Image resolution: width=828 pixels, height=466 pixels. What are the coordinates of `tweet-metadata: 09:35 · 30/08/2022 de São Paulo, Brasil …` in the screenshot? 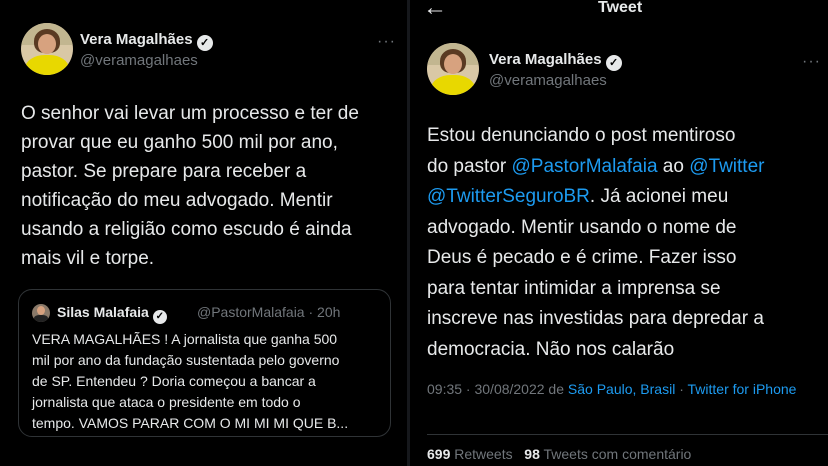 It's located at (627, 389).